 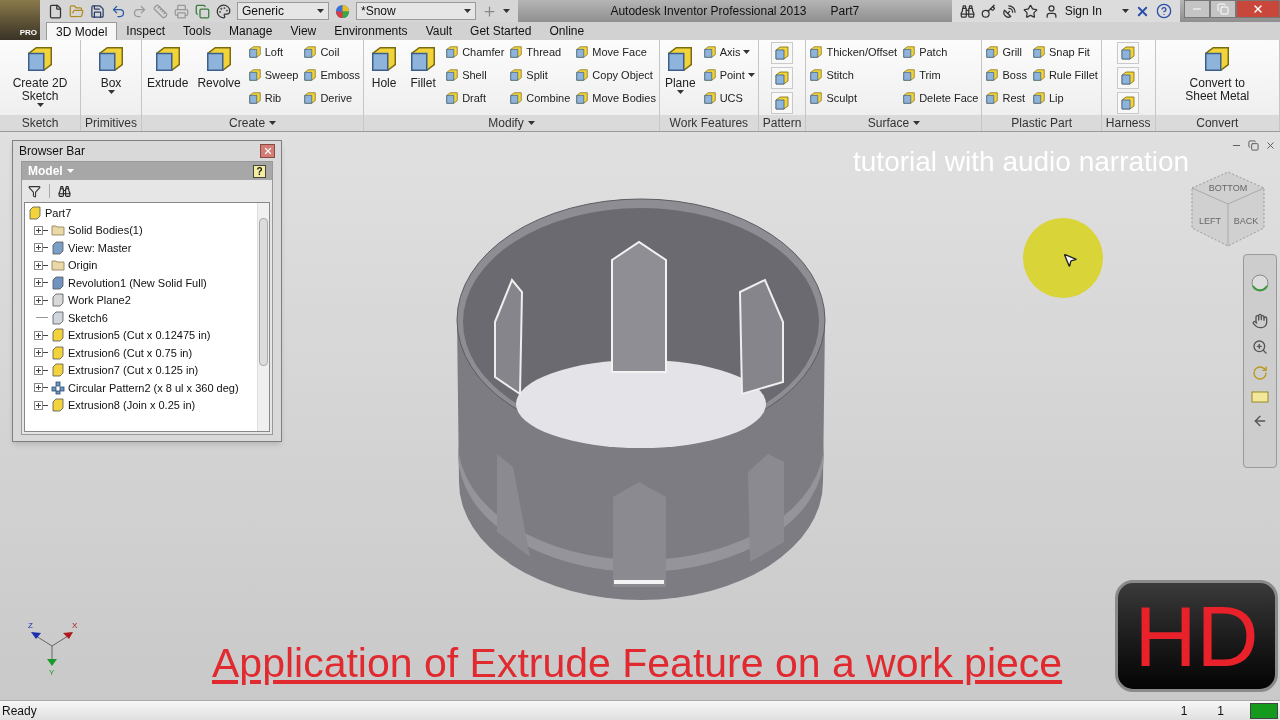 What do you see at coordinates (267, 151) in the screenshot?
I see `close-button` at bounding box center [267, 151].